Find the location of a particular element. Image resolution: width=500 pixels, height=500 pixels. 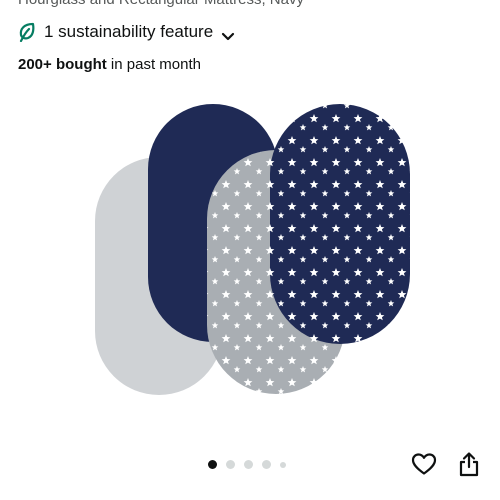

share-button is located at coordinates (469, 466).